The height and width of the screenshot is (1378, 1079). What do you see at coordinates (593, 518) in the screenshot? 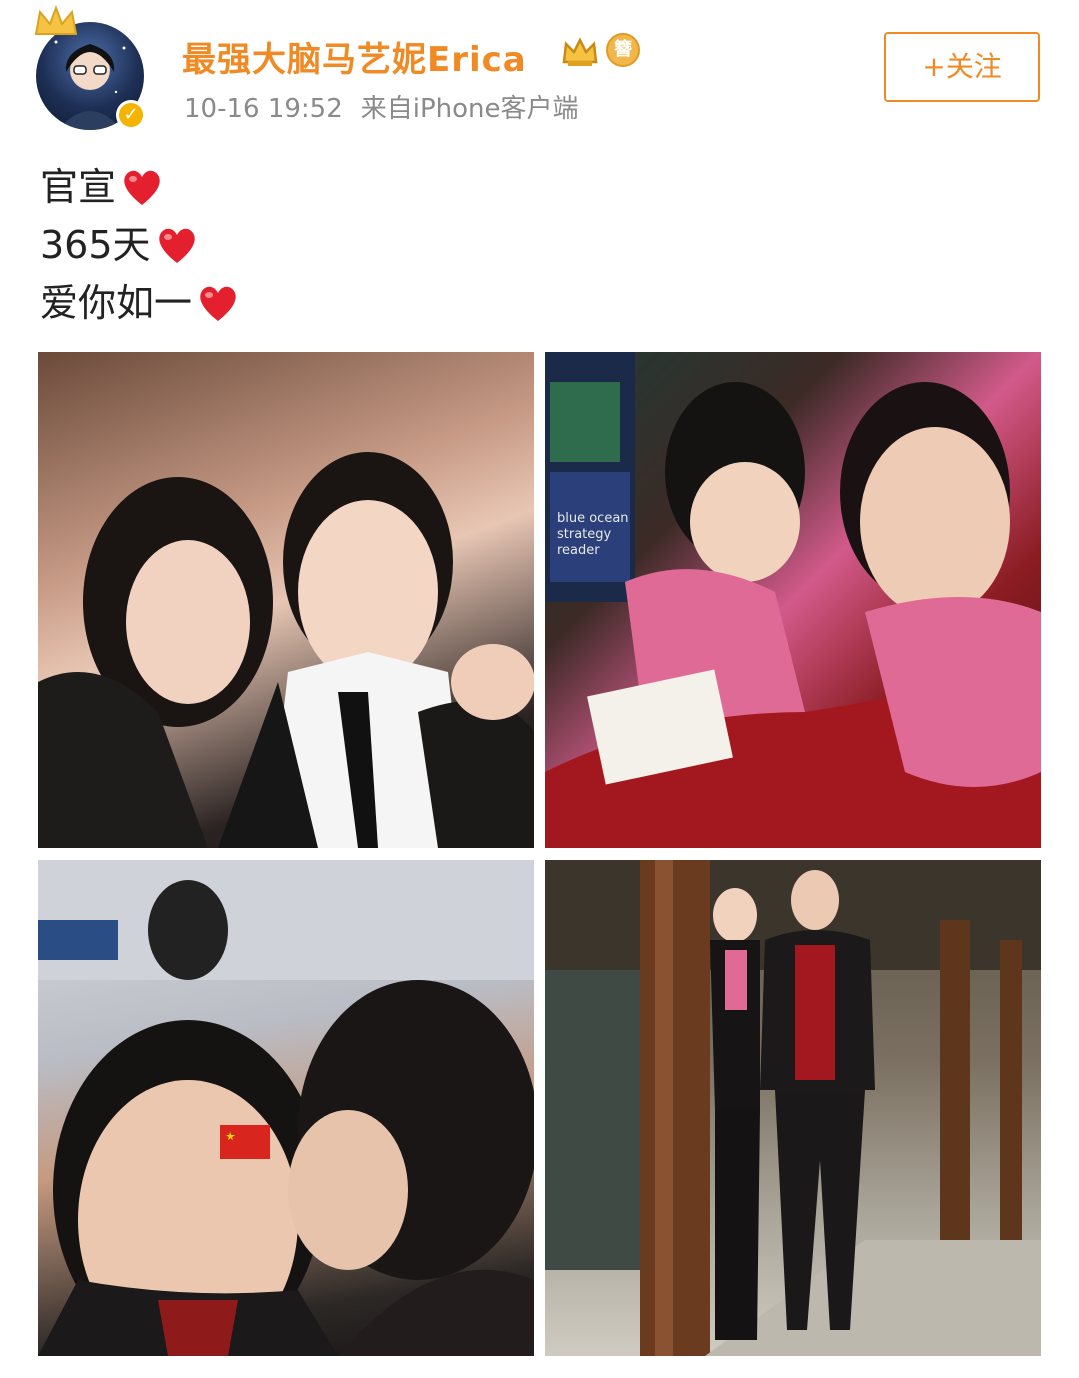
I see `book-title-text: blue ocean` at bounding box center [593, 518].